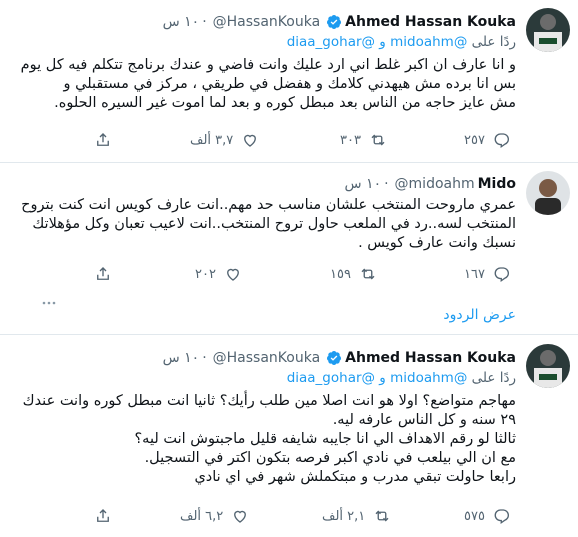  Describe the element at coordinates (289, 140) in the screenshot. I see `action-bar: ٢٥٧ ٣٠٣ ٣,٧ ألف` at that location.